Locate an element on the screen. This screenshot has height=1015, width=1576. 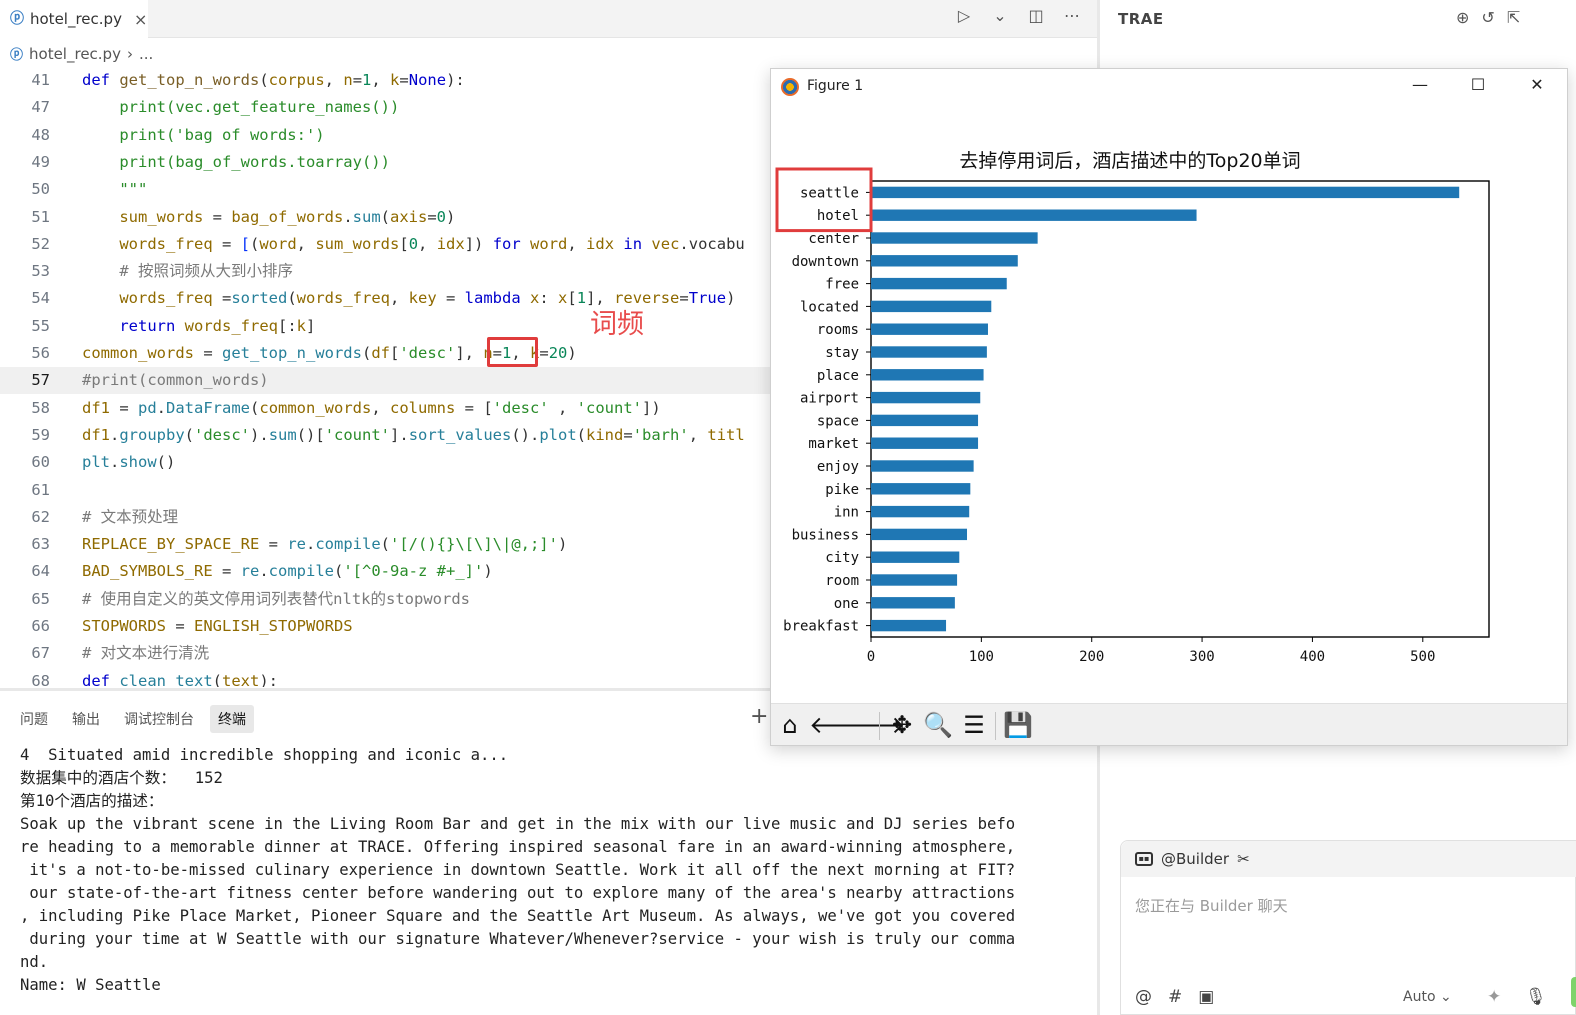
bar-located is located at coordinates (931, 306).